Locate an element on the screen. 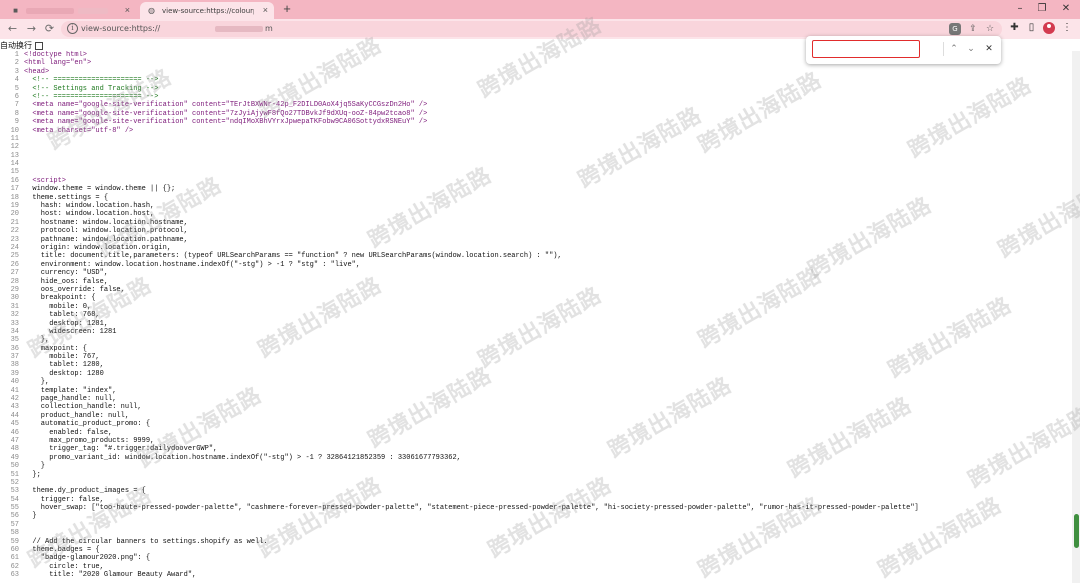  line-content: <!doctype html> is located at coordinates (56, 55).